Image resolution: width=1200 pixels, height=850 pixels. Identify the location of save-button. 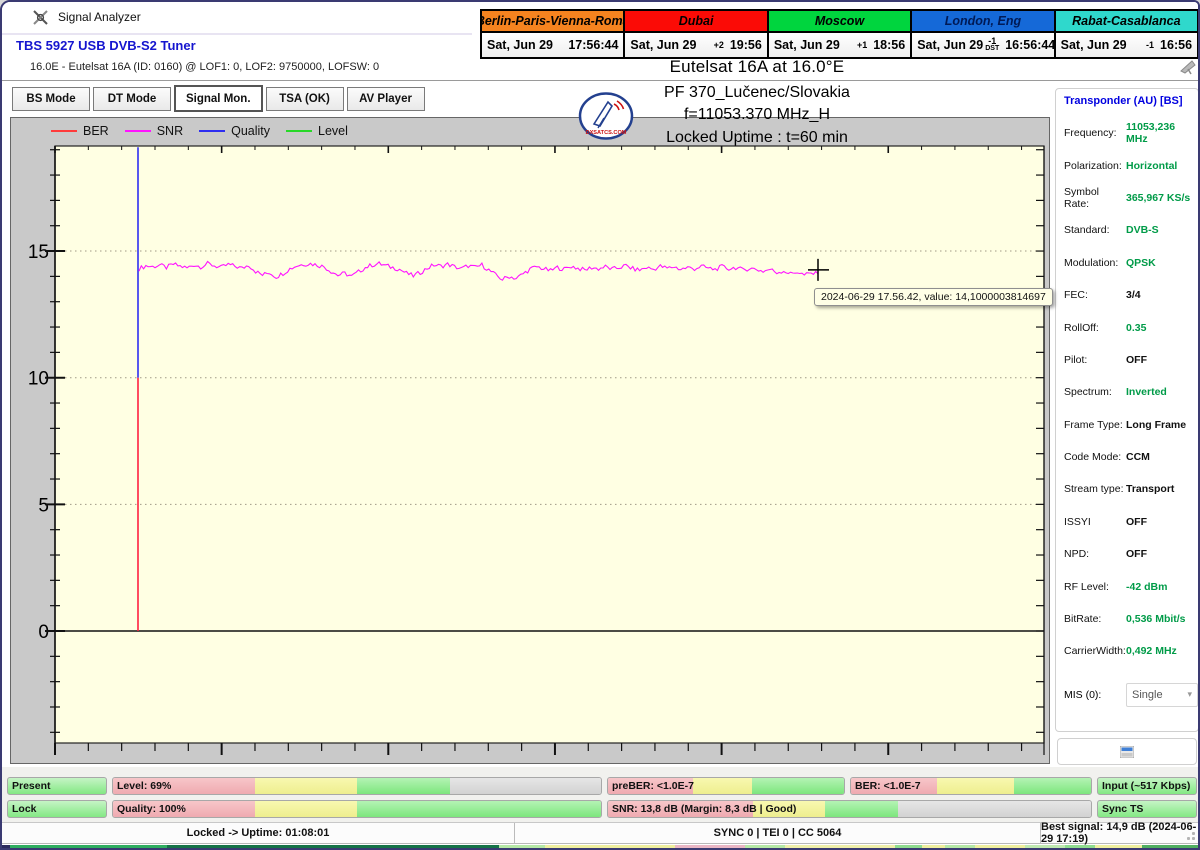
(1127, 751).